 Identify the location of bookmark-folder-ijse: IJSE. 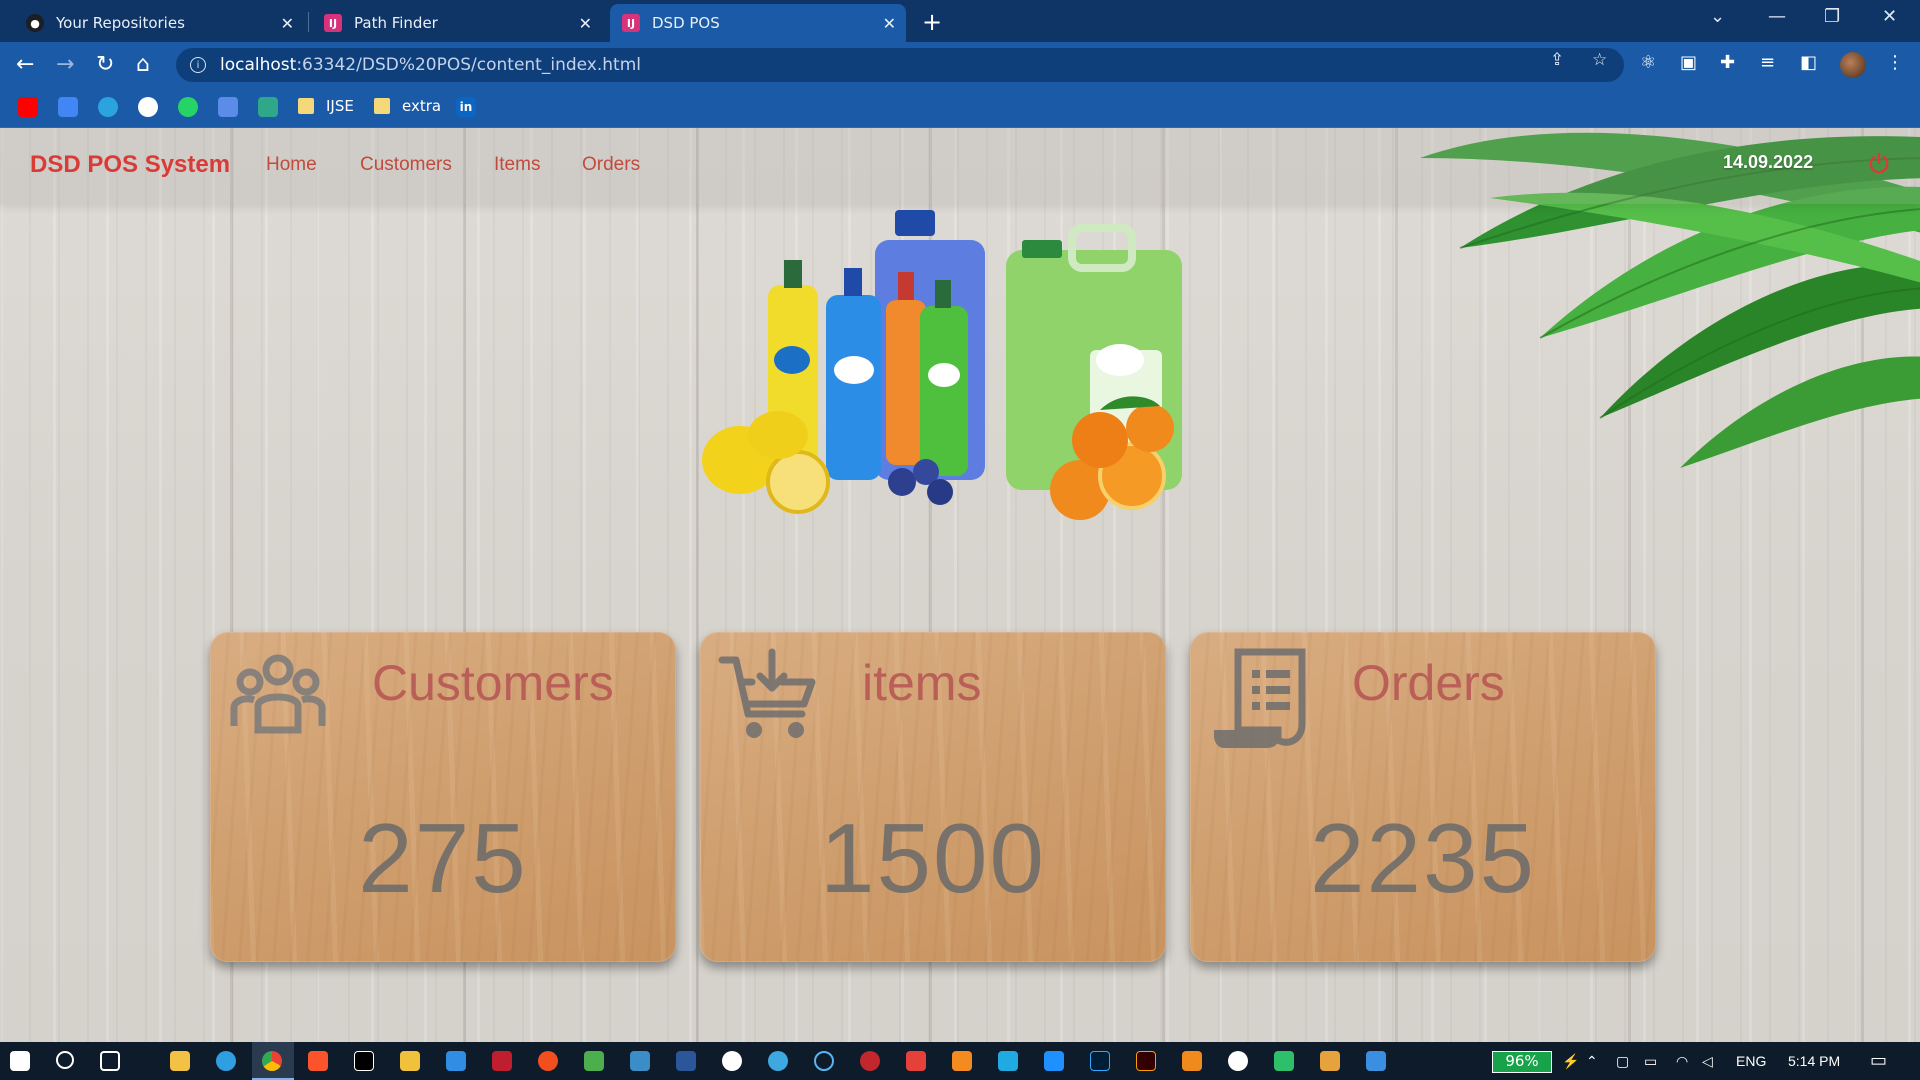
(326, 106).